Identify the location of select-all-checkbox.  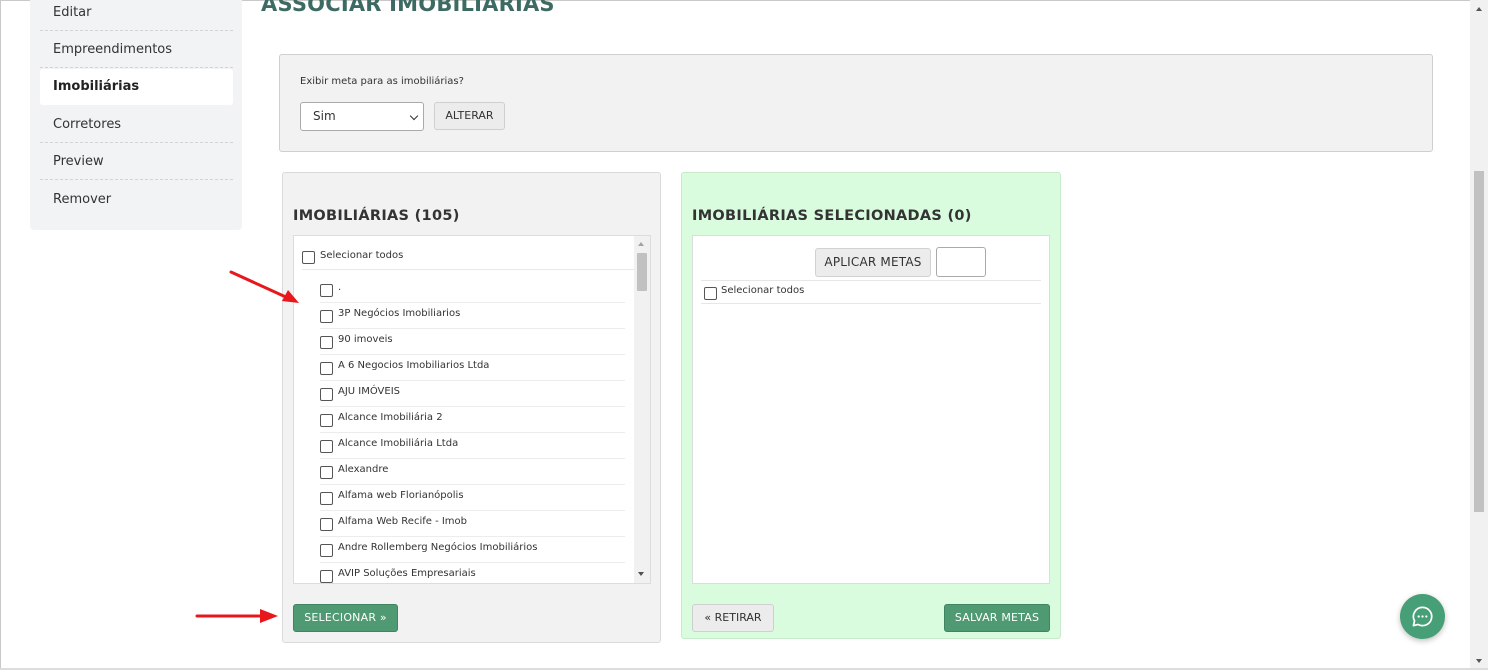
(308, 257).